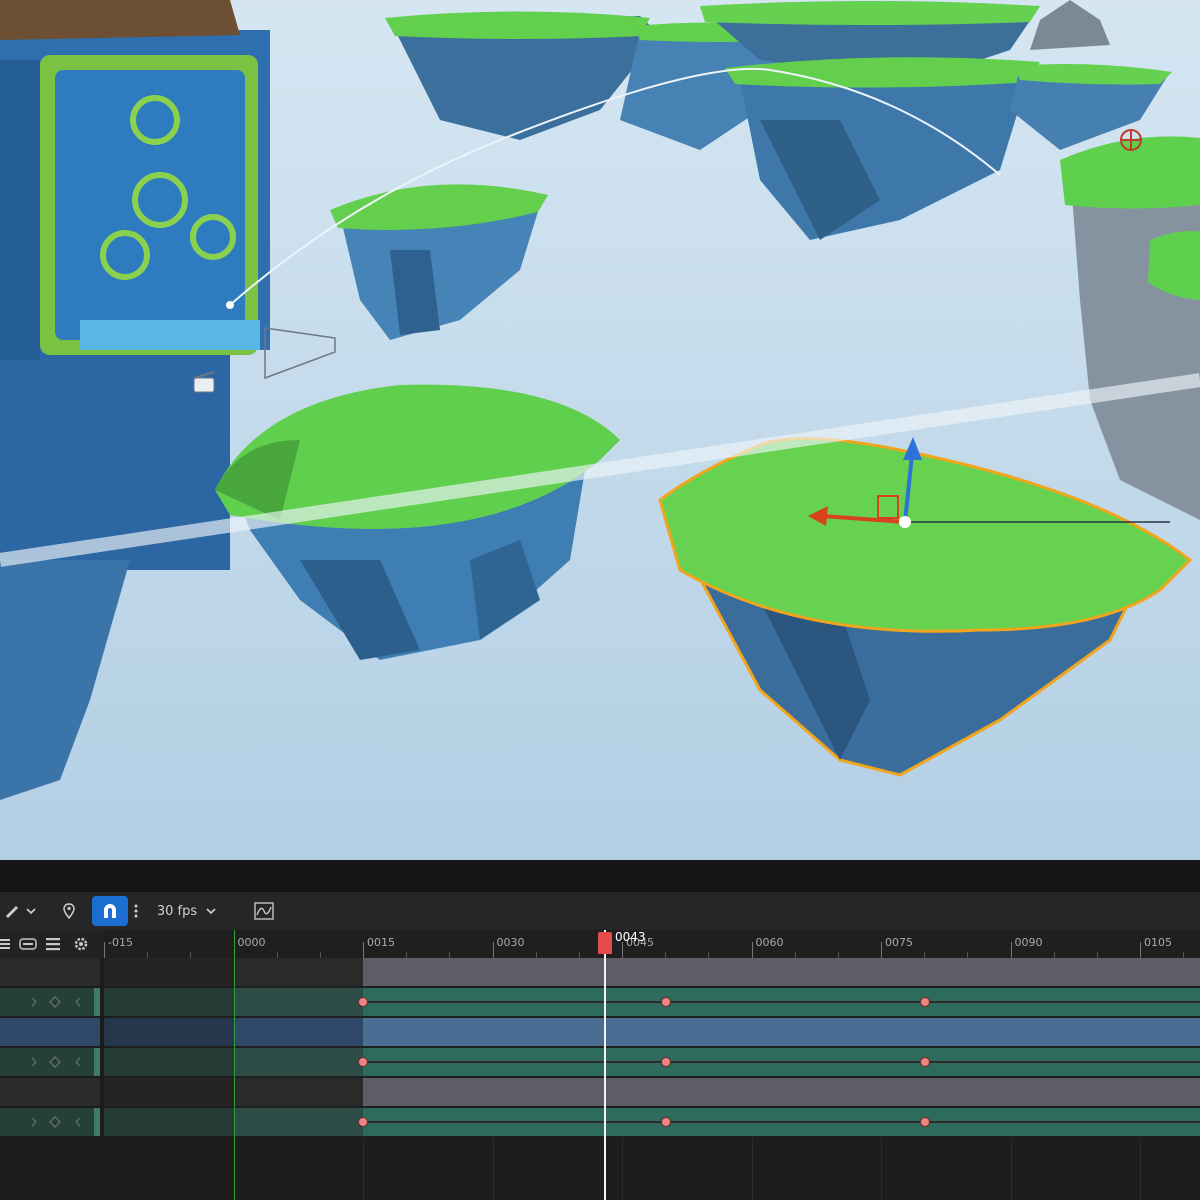  What do you see at coordinates (899, 942) in the screenshot?
I see `ruler-tick-label: 0075` at bounding box center [899, 942].